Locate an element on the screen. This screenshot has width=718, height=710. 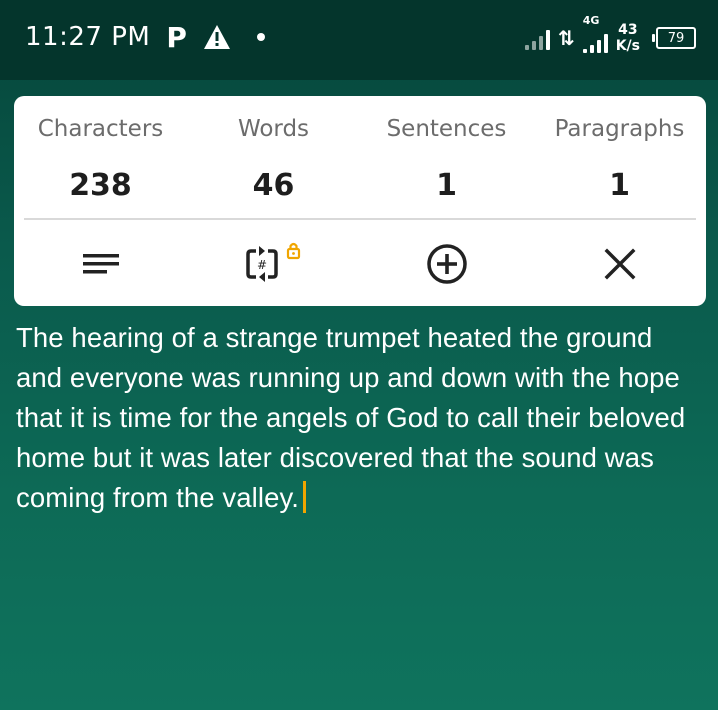
notification-dot-icon is located at coordinates (260, 37).